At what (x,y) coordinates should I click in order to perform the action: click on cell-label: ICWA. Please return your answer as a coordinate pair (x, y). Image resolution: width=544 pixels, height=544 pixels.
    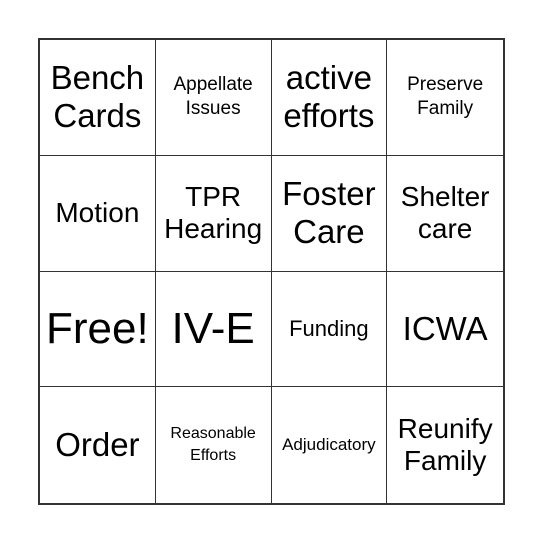
    Looking at the image, I should click on (445, 328).